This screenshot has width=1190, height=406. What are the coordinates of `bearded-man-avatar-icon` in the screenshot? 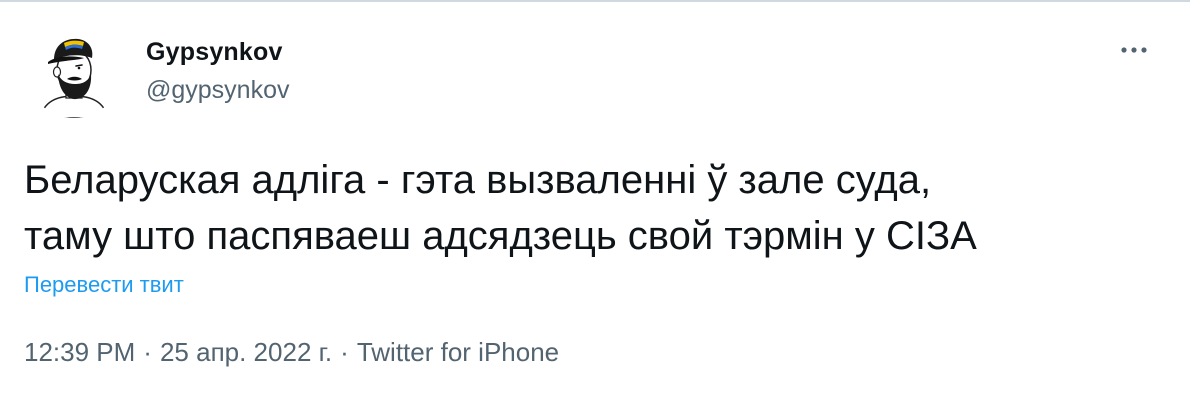 It's located at (74, 78).